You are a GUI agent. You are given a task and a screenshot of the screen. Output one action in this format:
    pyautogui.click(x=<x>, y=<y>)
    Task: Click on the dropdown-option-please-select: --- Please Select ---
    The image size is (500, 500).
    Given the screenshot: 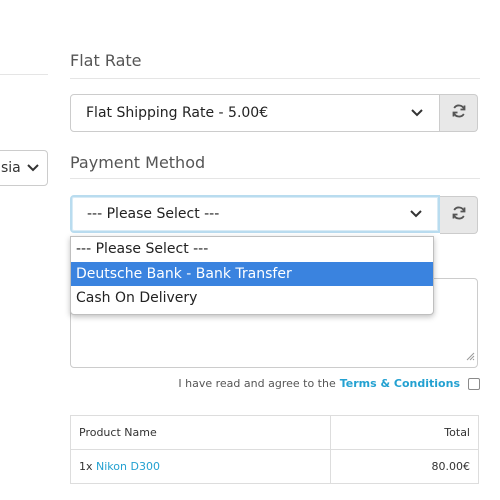 What is the action you would take?
    pyautogui.click(x=252, y=249)
    